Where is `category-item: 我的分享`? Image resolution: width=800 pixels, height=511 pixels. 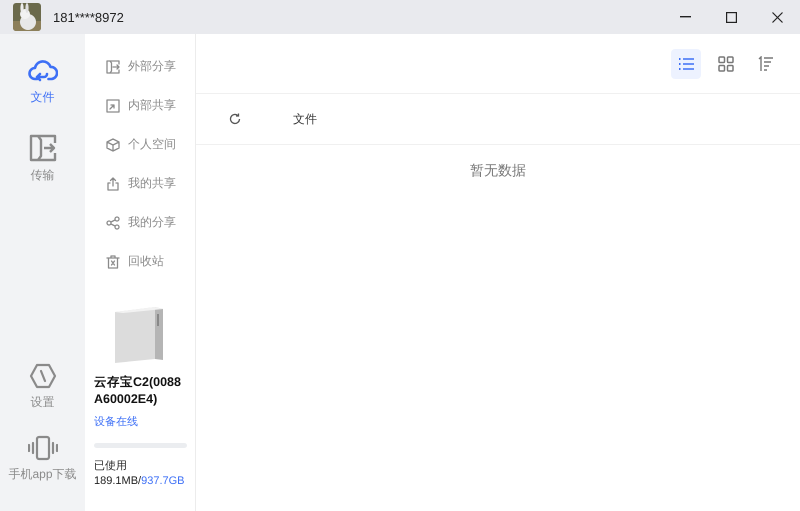
category-item: 我的分享 is located at coordinates (140, 222).